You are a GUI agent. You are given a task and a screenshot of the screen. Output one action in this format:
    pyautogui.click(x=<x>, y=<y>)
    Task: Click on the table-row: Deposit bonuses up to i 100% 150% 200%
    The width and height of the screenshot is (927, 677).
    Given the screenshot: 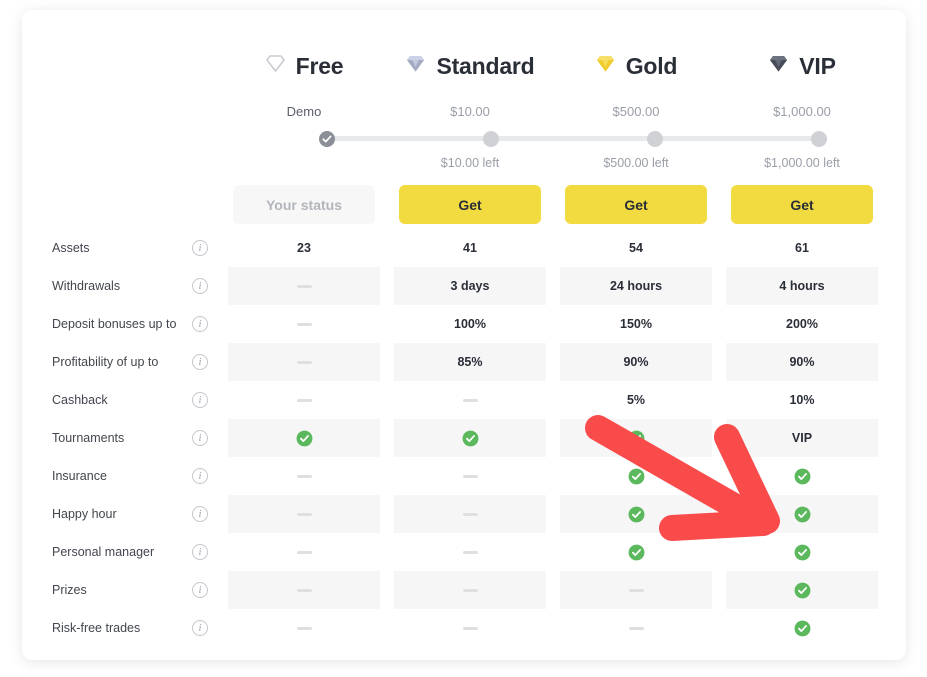 What is the action you would take?
    pyautogui.click(x=464, y=324)
    